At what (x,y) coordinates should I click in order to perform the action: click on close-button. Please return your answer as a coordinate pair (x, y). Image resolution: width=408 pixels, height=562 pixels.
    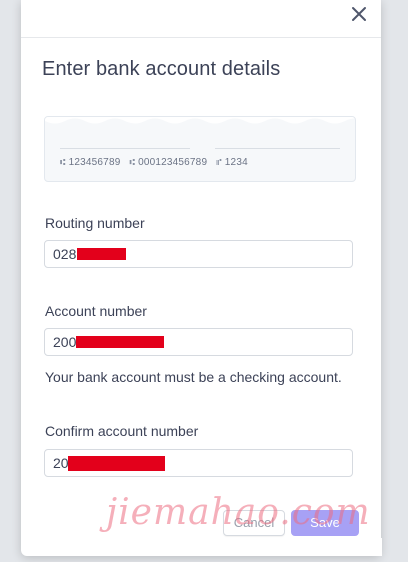
    Looking at the image, I should click on (359, 14).